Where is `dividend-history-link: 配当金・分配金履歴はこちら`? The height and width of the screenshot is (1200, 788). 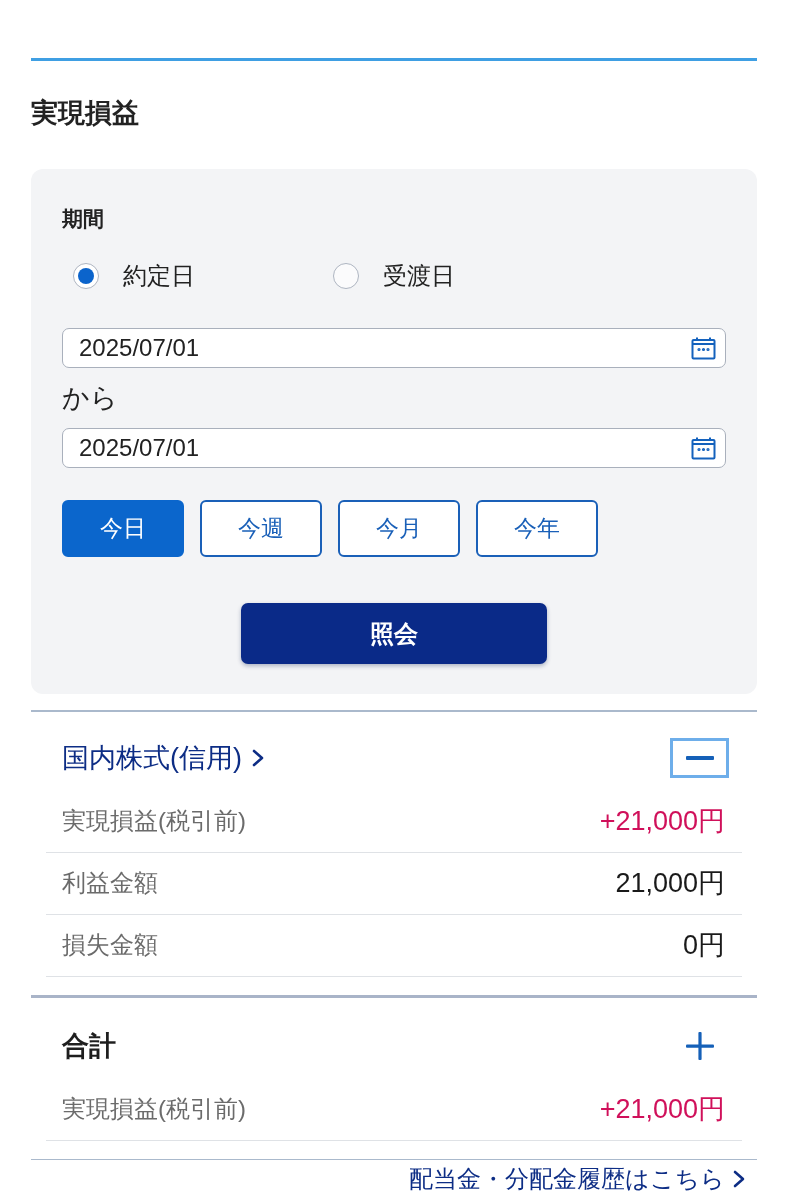 dividend-history-link: 配当金・分配金履歴はこちら is located at coordinates (577, 1179).